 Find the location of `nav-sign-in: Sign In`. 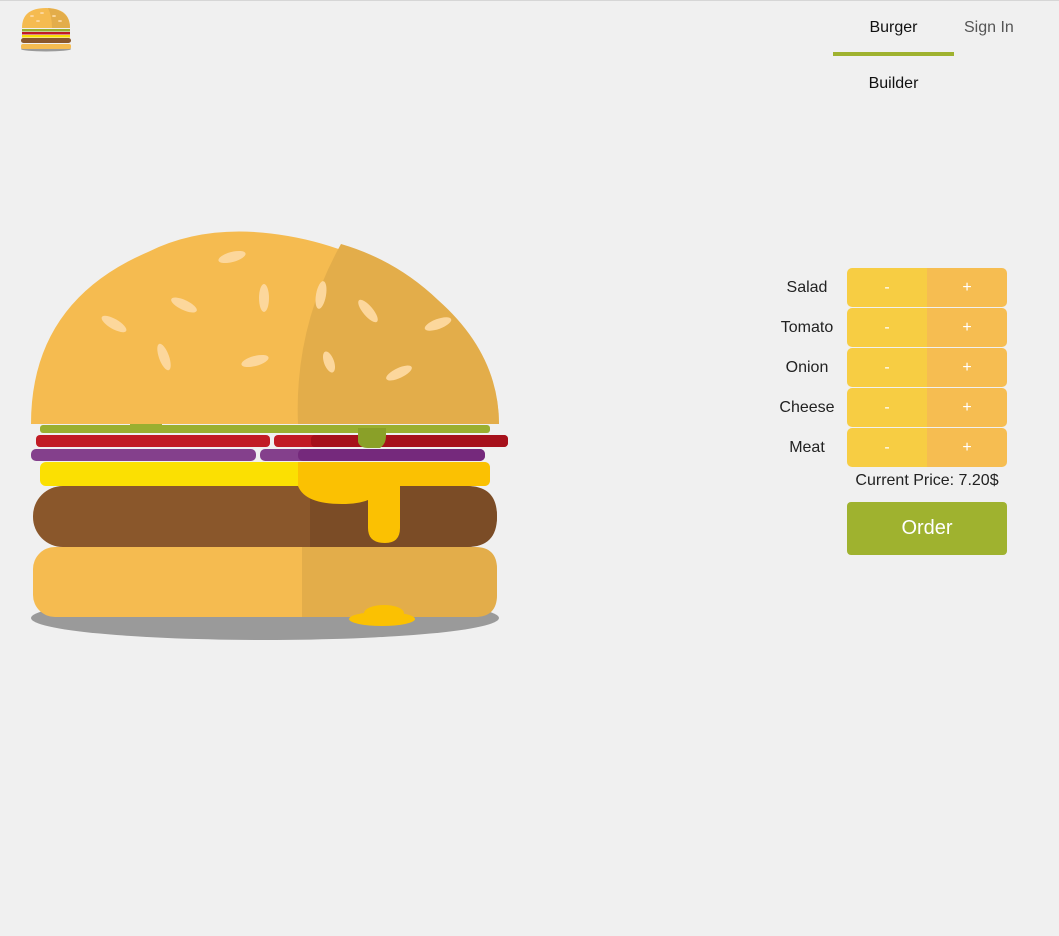

nav-sign-in: Sign In is located at coordinates (997, 28).